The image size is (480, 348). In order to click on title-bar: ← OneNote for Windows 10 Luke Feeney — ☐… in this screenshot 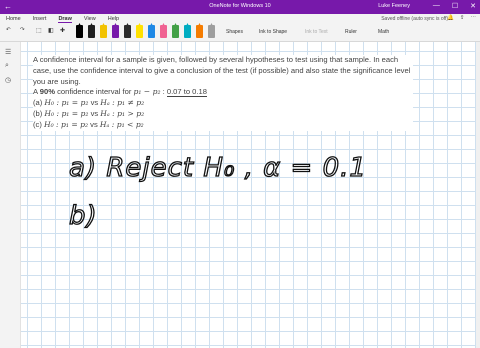, I will do `click(240, 7)`.